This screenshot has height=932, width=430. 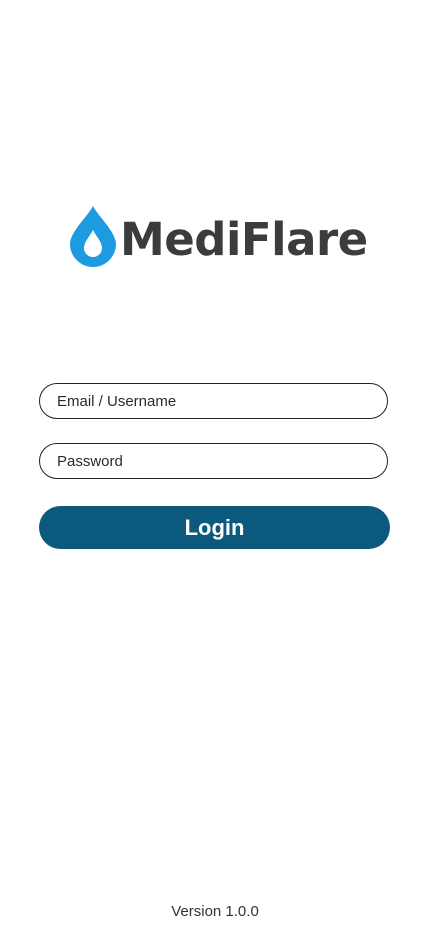 What do you see at coordinates (215, 911) in the screenshot?
I see `version-label: Version 1.0.0` at bounding box center [215, 911].